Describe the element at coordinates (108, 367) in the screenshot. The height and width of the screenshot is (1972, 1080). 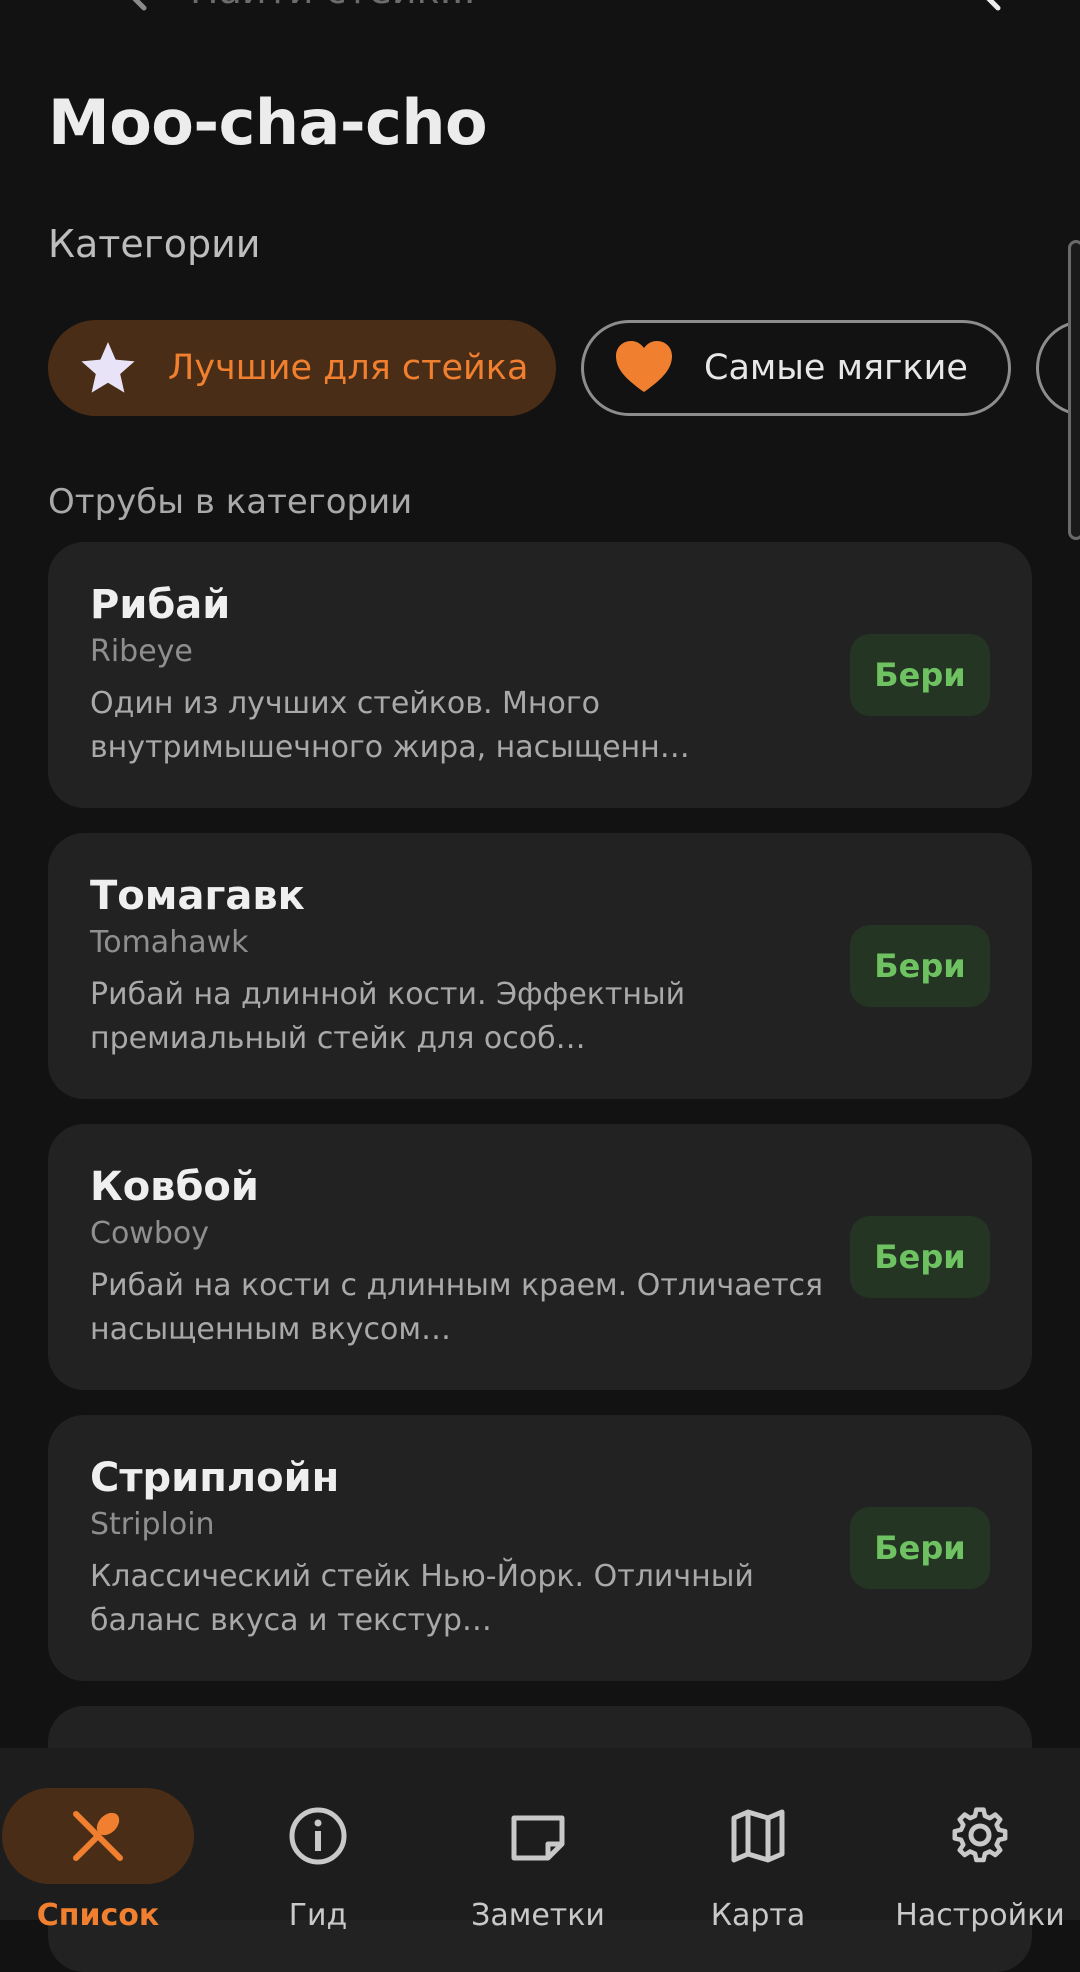
I see `star-icon` at that location.